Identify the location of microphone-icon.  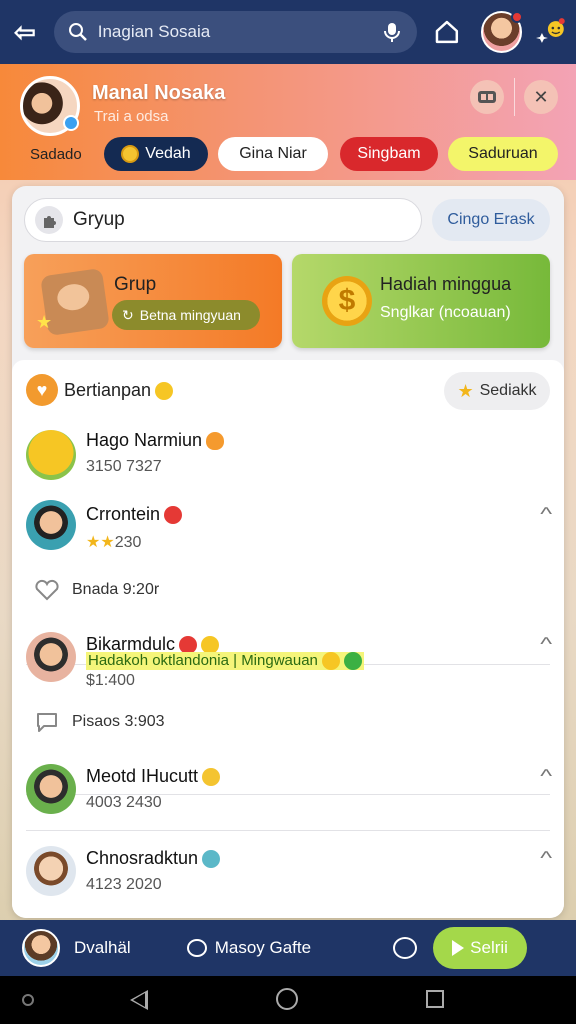
(392, 32).